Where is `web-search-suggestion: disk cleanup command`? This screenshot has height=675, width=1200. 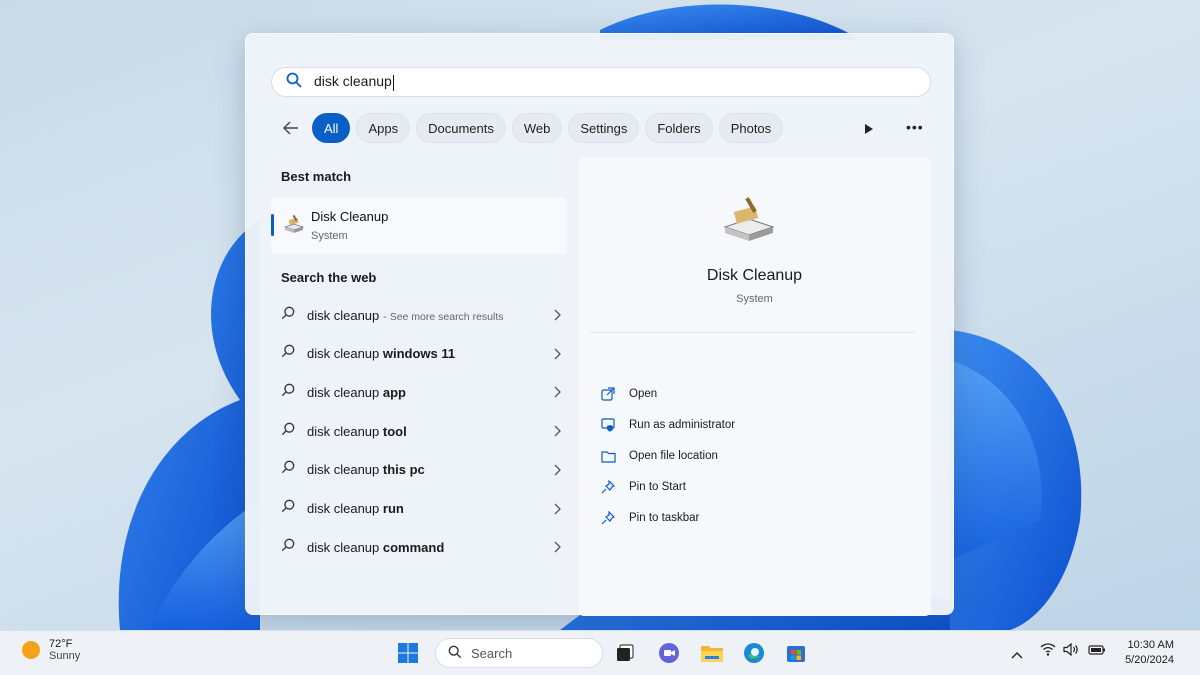 web-search-suggestion: disk cleanup command is located at coordinates (421, 547).